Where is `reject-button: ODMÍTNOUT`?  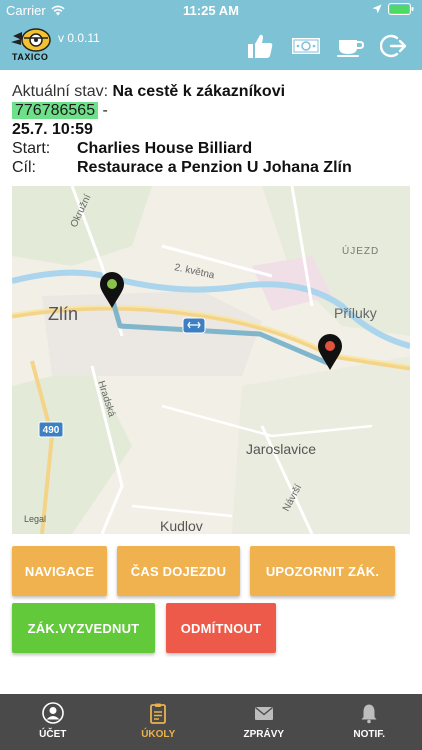
reject-button: ODMÍTNOUT is located at coordinates (221, 628).